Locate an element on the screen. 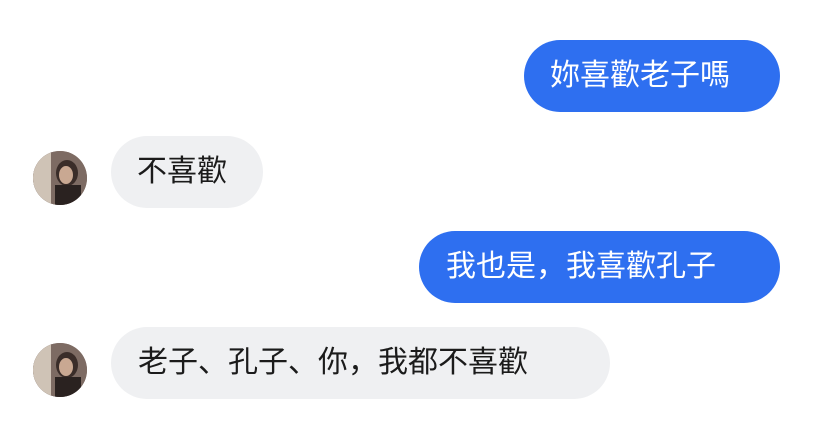 The height and width of the screenshot is (441, 828). message-text: 不喜歡 is located at coordinates (182, 171).